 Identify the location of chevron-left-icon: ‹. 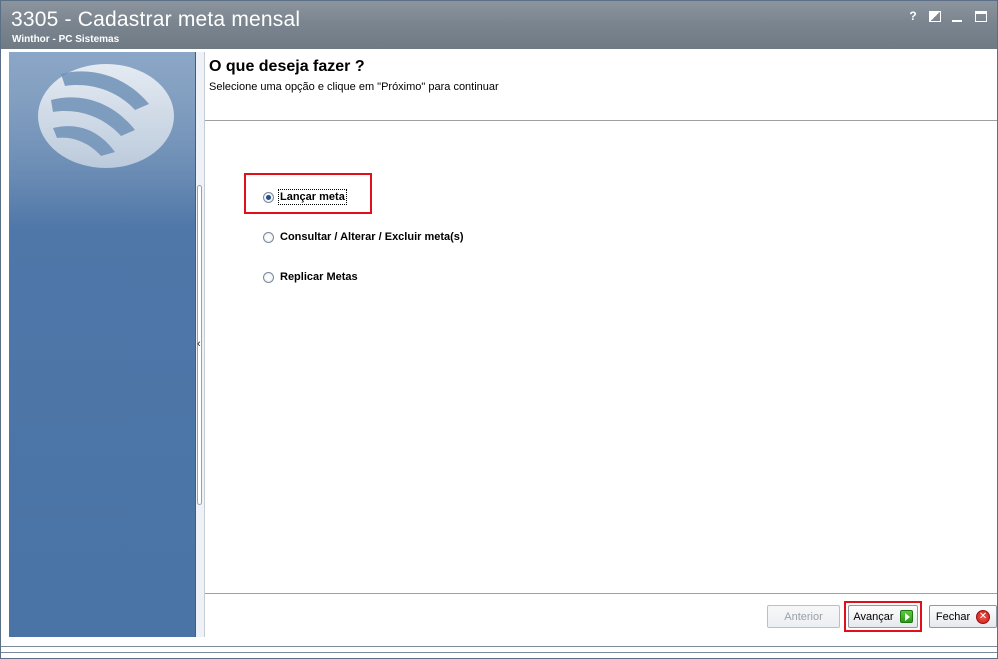
(199, 344).